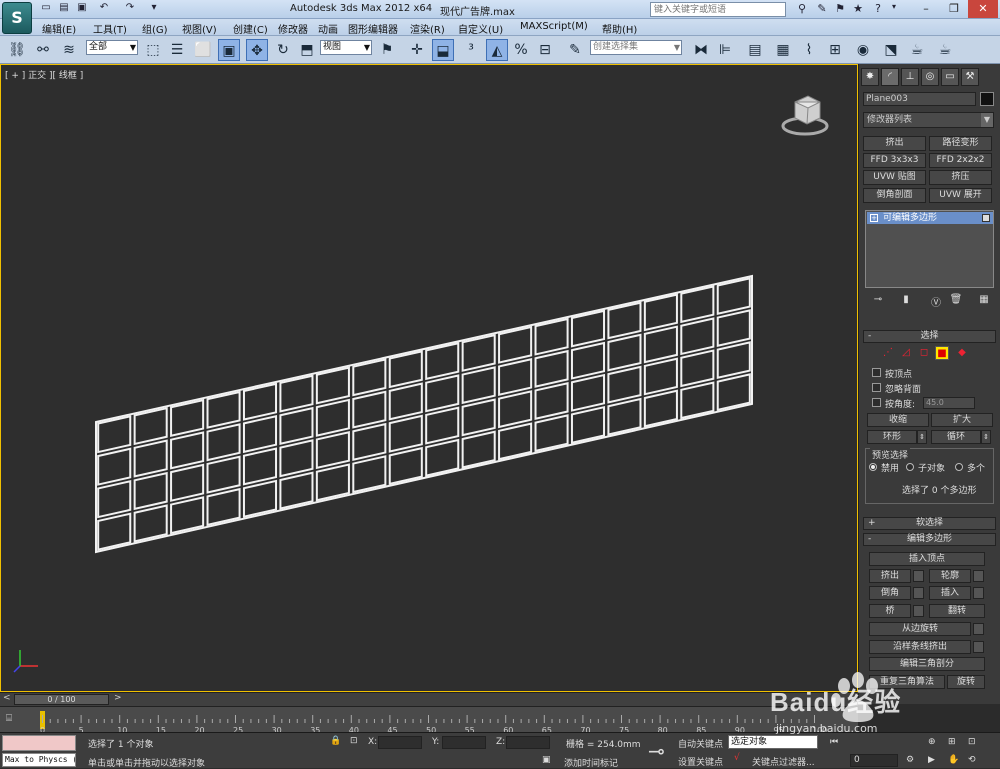  What do you see at coordinates (878, 9) in the screenshot?
I see `help-icon: ?` at bounding box center [878, 9].